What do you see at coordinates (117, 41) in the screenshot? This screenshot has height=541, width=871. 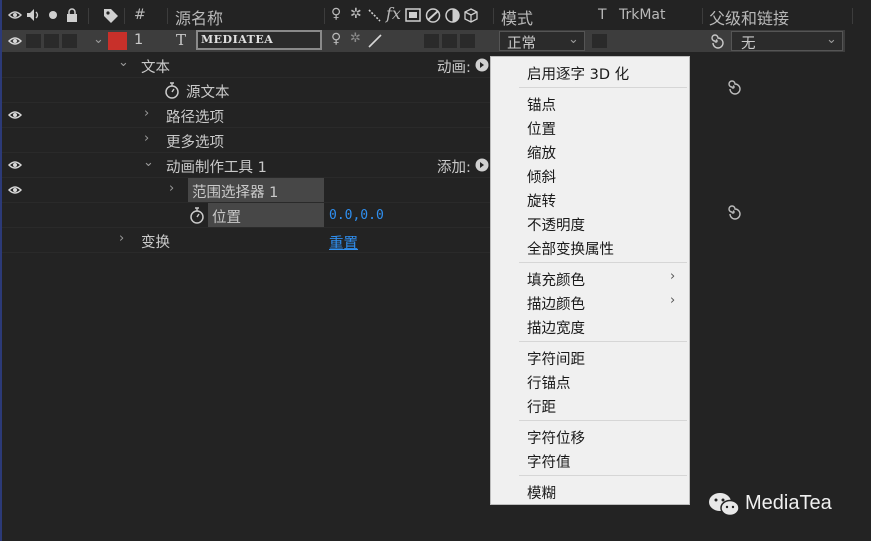 I see `label-color-swatch` at bounding box center [117, 41].